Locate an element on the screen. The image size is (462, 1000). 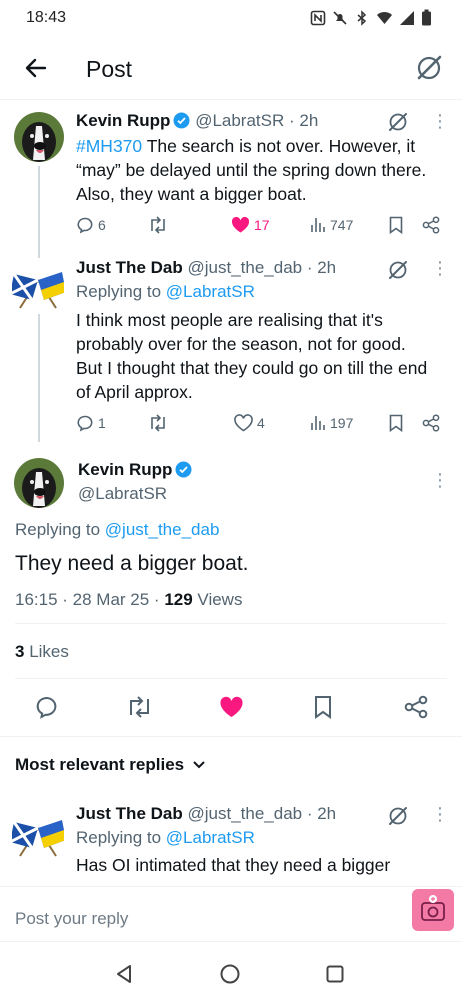
arrow-left-icon is located at coordinates (36, 68).